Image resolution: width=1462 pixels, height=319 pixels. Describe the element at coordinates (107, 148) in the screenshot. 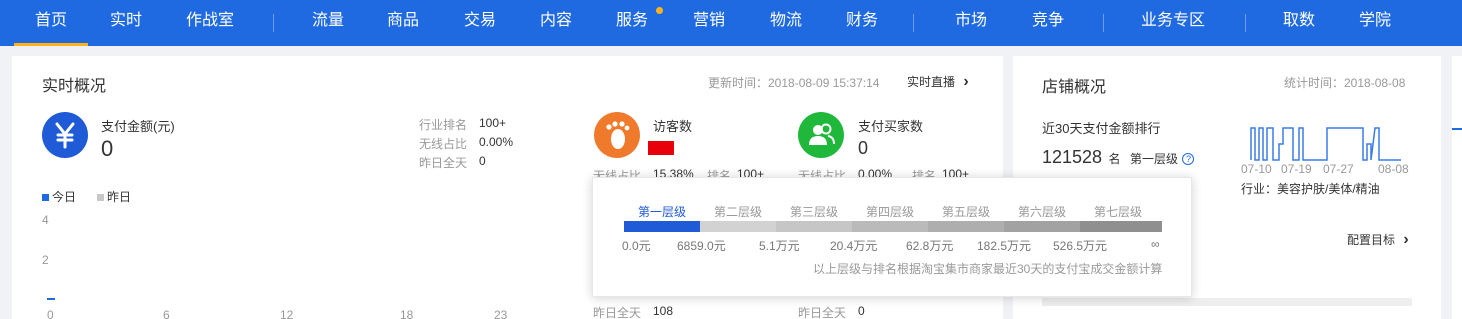

I see `pay-amount-value: 0` at that location.